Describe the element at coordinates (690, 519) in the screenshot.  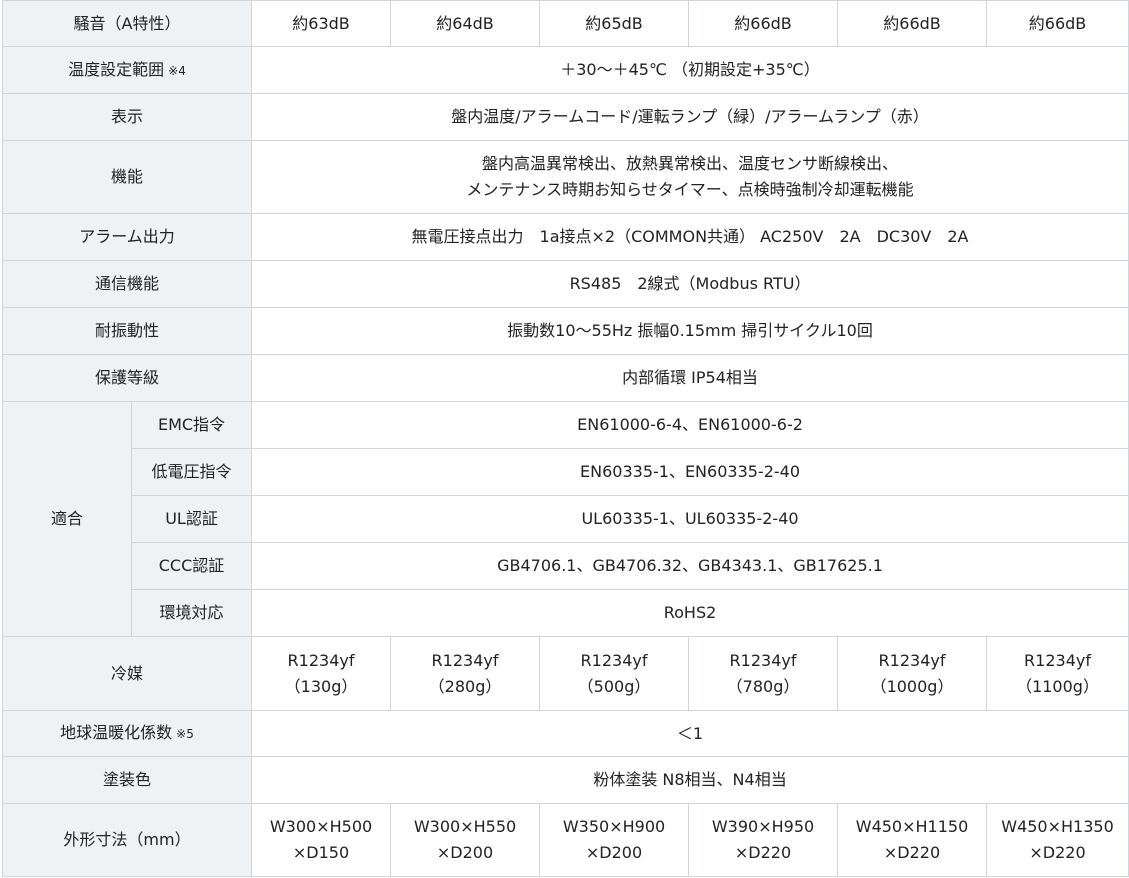
I see `compliance-item-value: UL60335-1、UL60335-2-40` at that location.